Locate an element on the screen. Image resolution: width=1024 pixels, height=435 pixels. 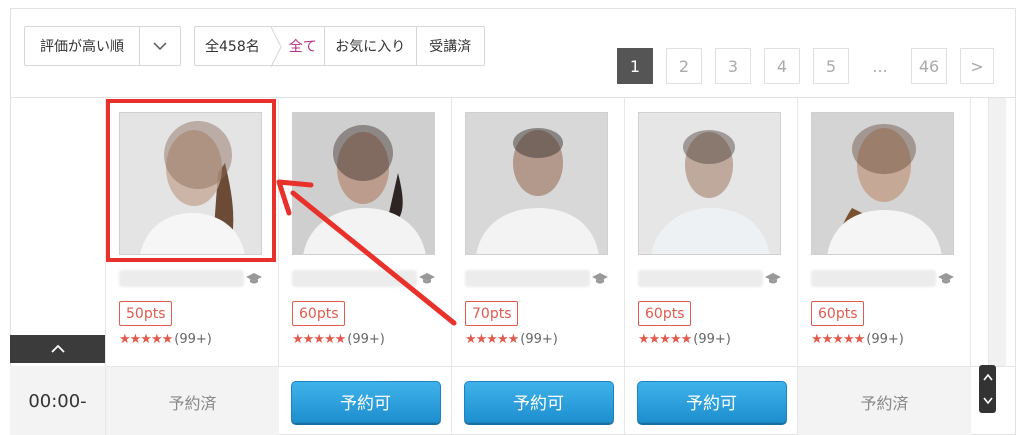
scrollbar-buttons is located at coordinates (987, 389).